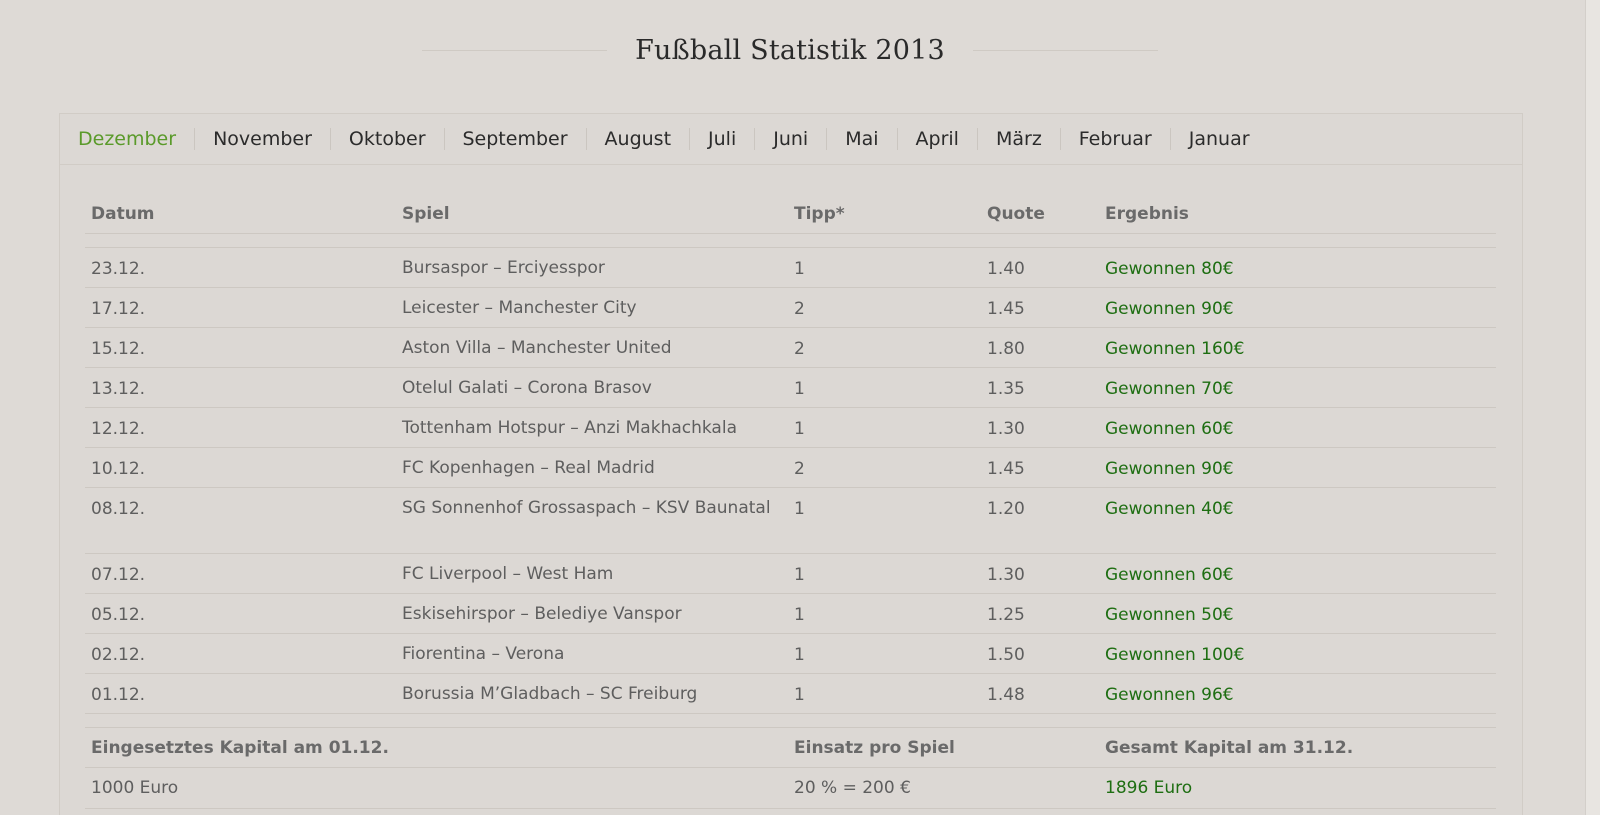 The width and height of the screenshot is (1600, 815). Describe the element at coordinates (262, 139) in the screenshot. I see `tab-month: November` at that location.